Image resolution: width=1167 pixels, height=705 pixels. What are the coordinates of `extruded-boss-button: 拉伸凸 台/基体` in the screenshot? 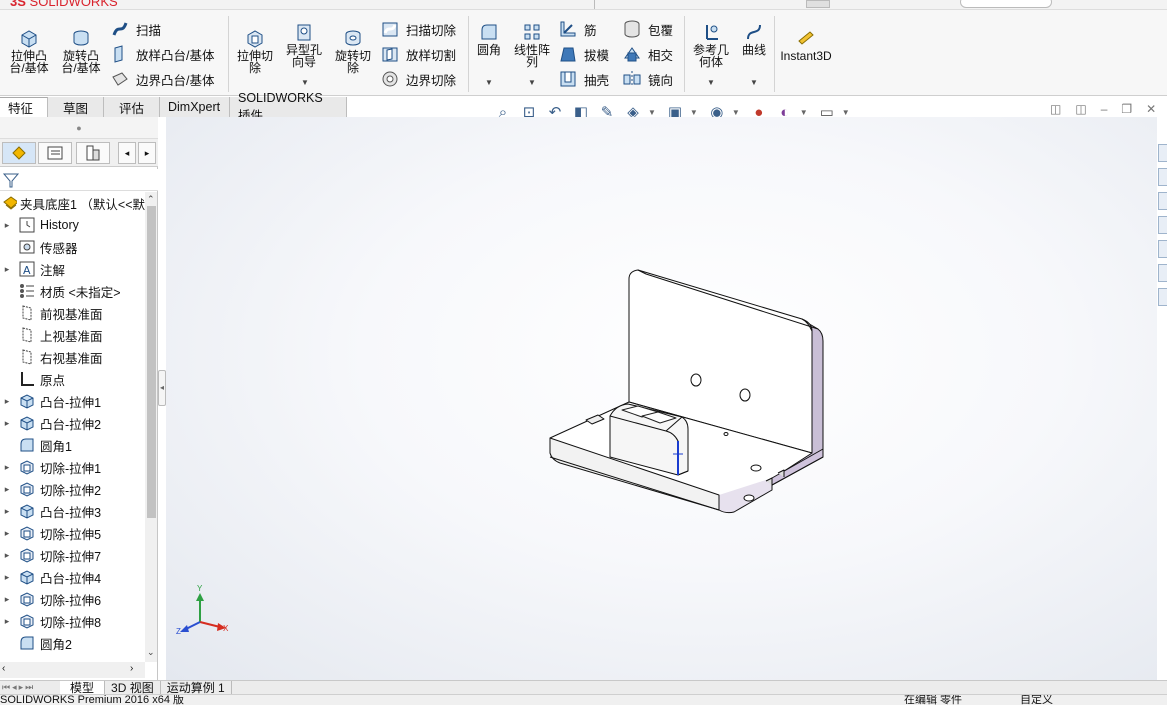 It's located at (29, 51).